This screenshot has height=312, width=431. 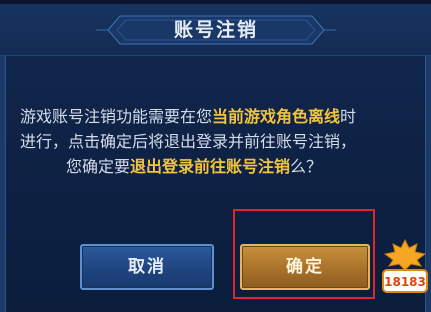 I want to click on message-line-1-highlight: 当前游戏角色离线, so click(x=276, y=116).